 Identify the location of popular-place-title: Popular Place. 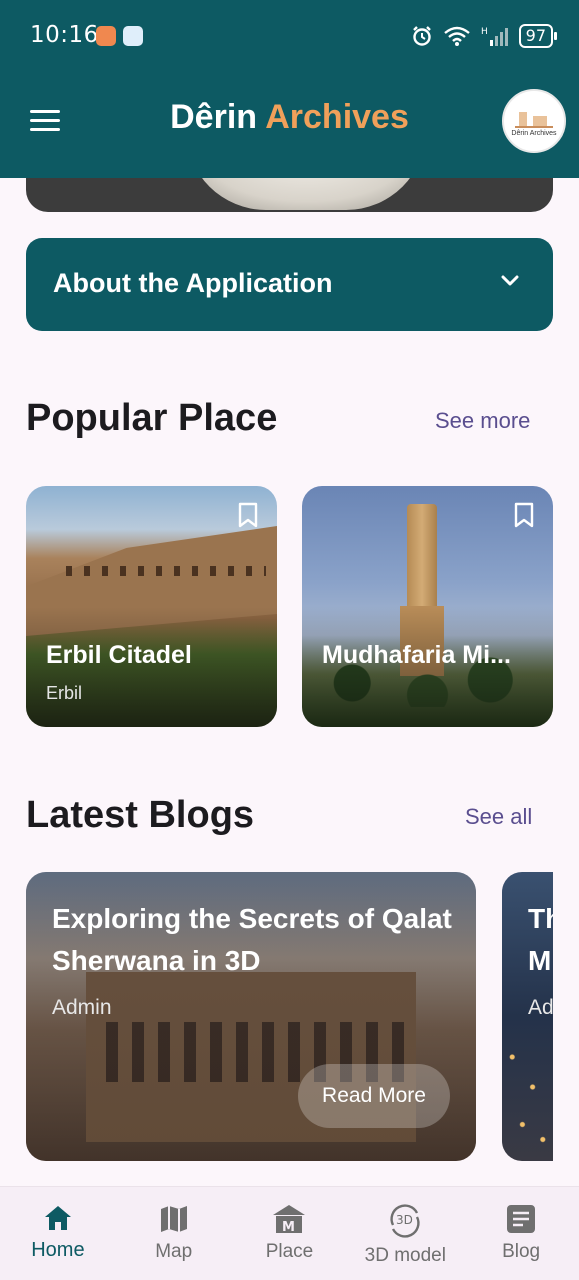
(152, 418).